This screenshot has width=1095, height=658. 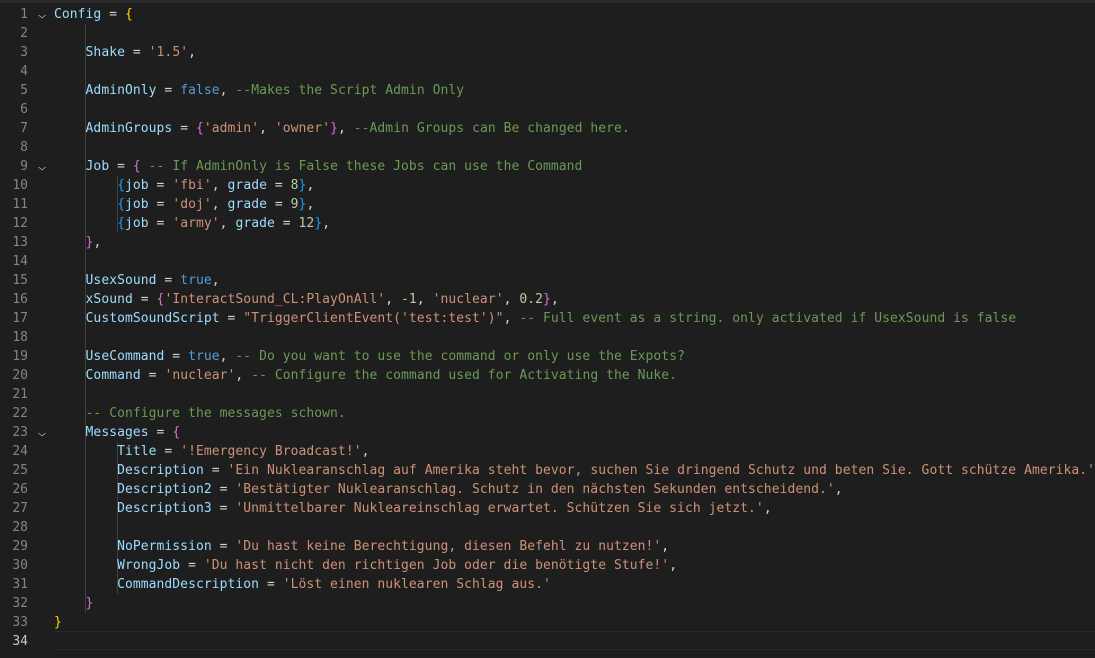 What do you see at coordinates (20, 280) in the screenshot?
I see `line-number: 15` at bounding box center [20, 280].